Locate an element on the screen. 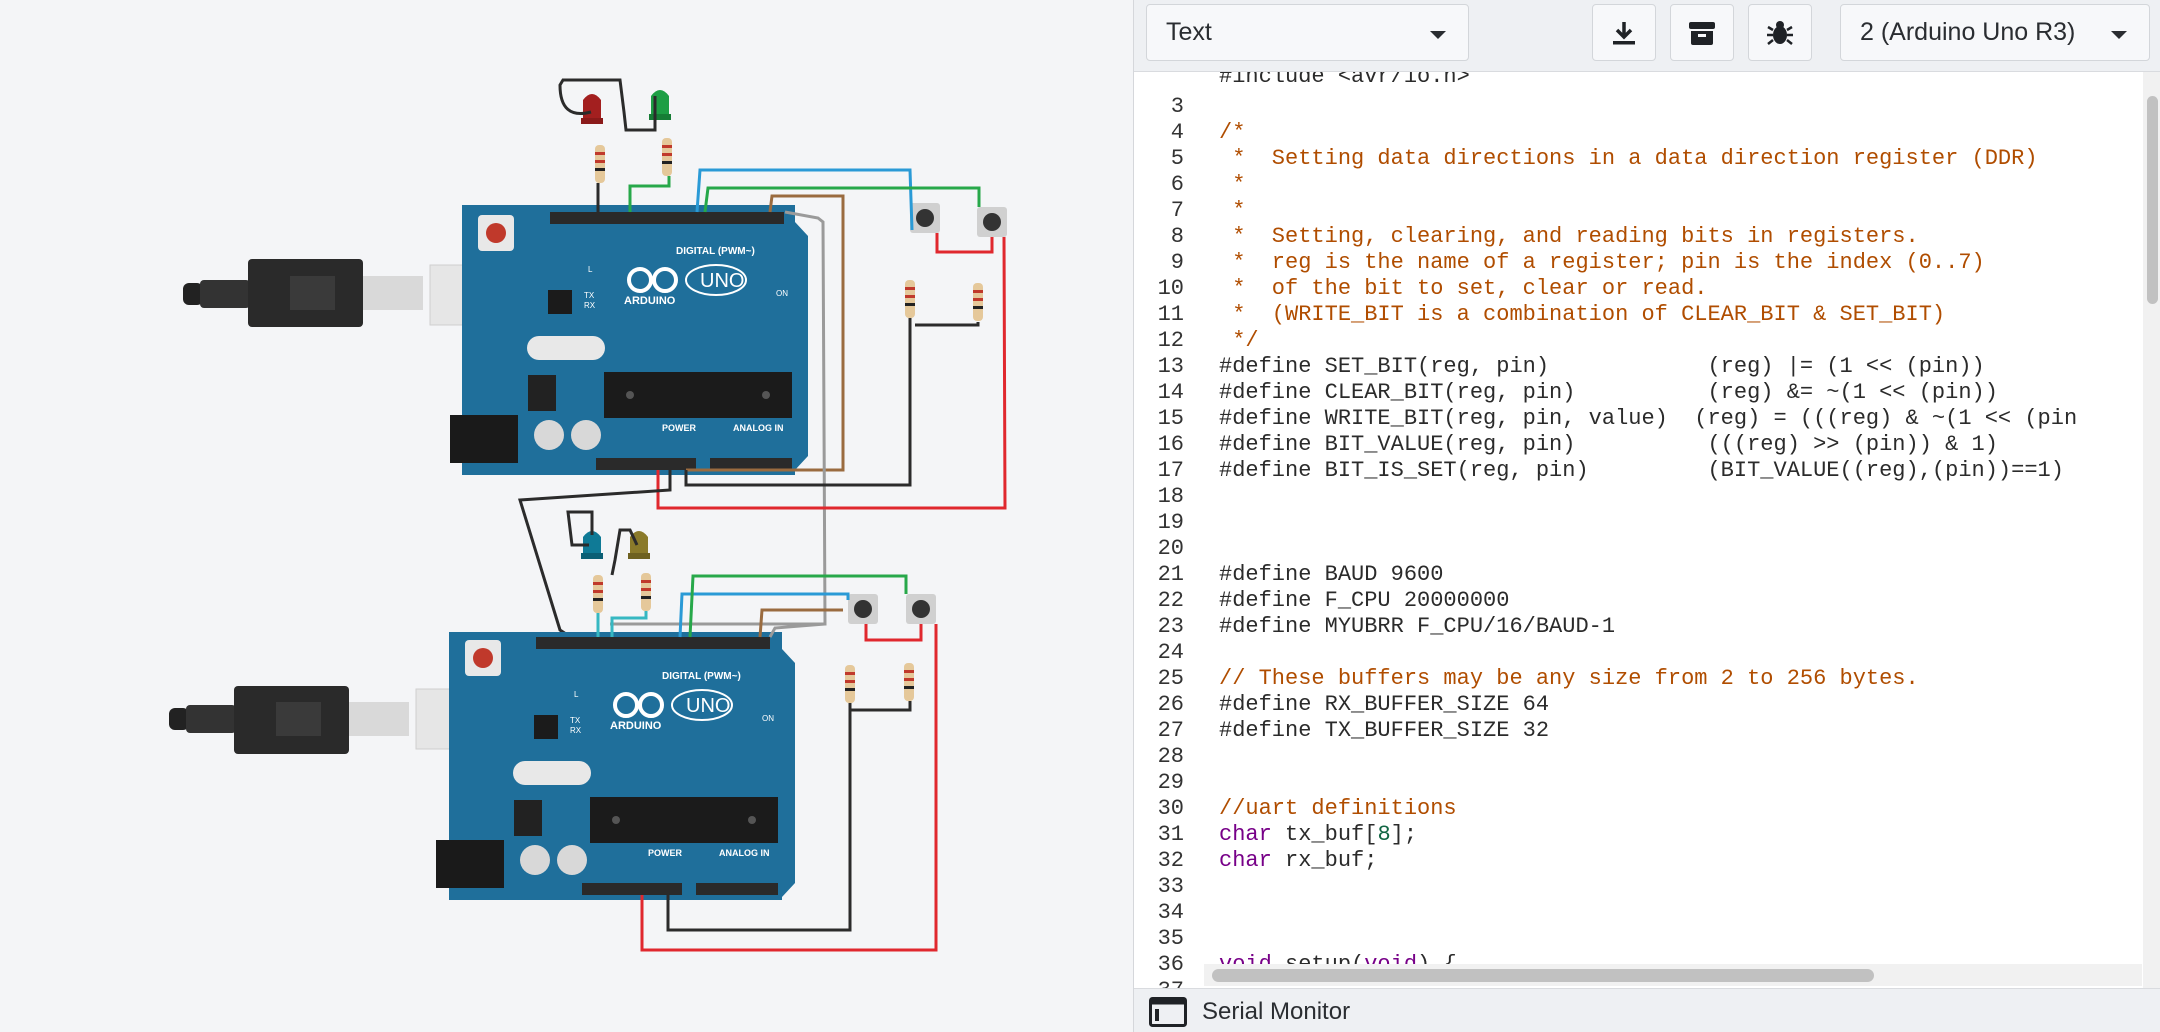  code-line: char tx_buf[8]; is located at coordinates (1318, 834).